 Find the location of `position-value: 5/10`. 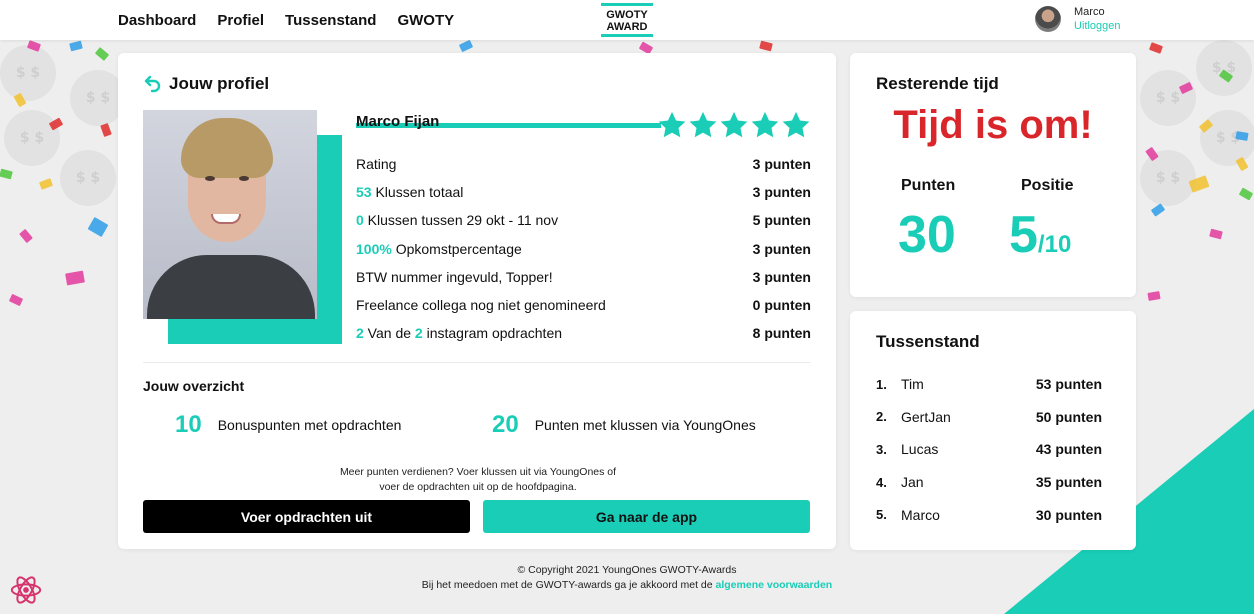

position-value: 5/10 is located at coordinates (1040, 235).